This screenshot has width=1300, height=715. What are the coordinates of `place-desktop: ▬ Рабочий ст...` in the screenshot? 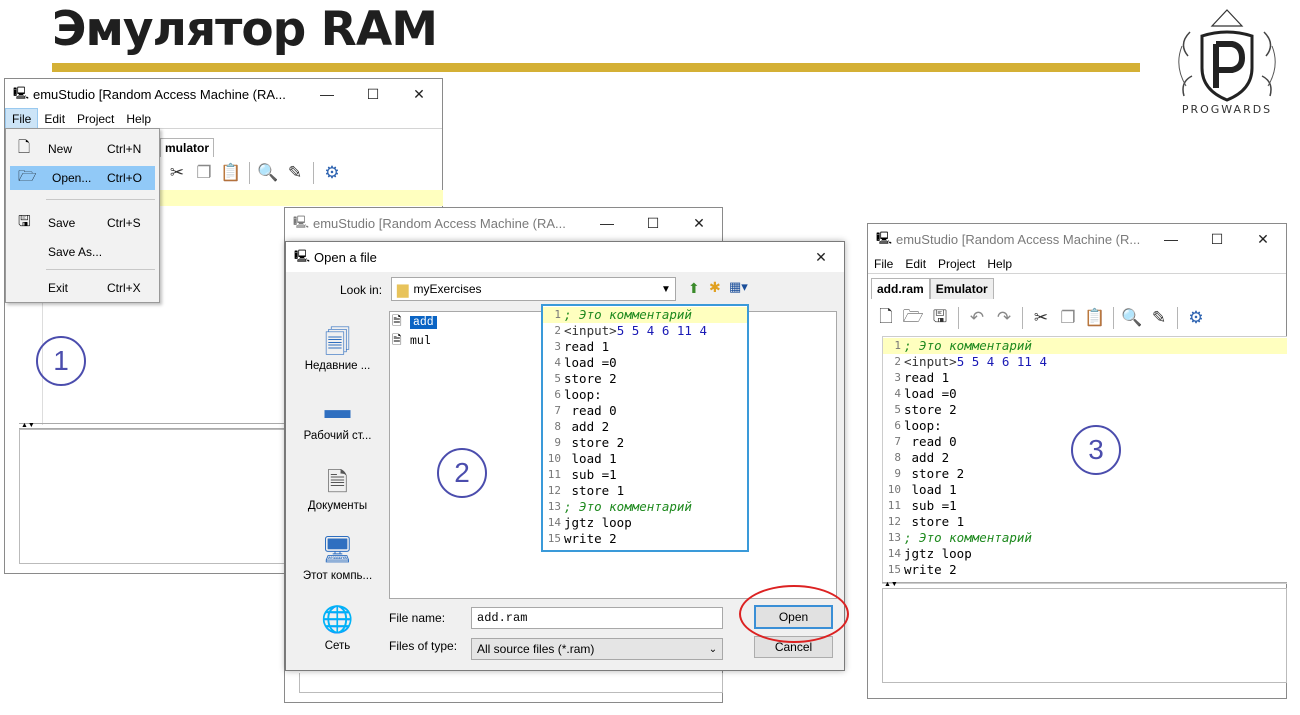 It's located at (337, 418).